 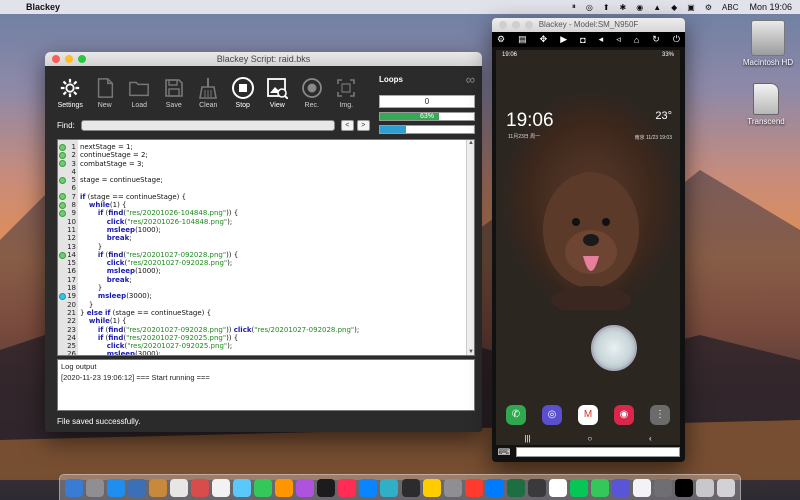 I want to click on code-line: 5 stage = continueStage;, so click(x=208, y=180).